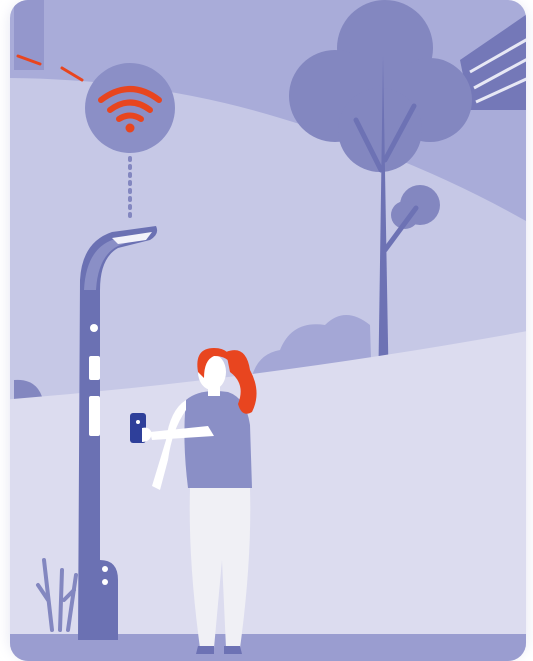 Image resolution: width=533 pixels, height=661 pixels. Describe the element at coordinates (94, 416) in the screenshot. I see `pole-panel-bottom` at that location.